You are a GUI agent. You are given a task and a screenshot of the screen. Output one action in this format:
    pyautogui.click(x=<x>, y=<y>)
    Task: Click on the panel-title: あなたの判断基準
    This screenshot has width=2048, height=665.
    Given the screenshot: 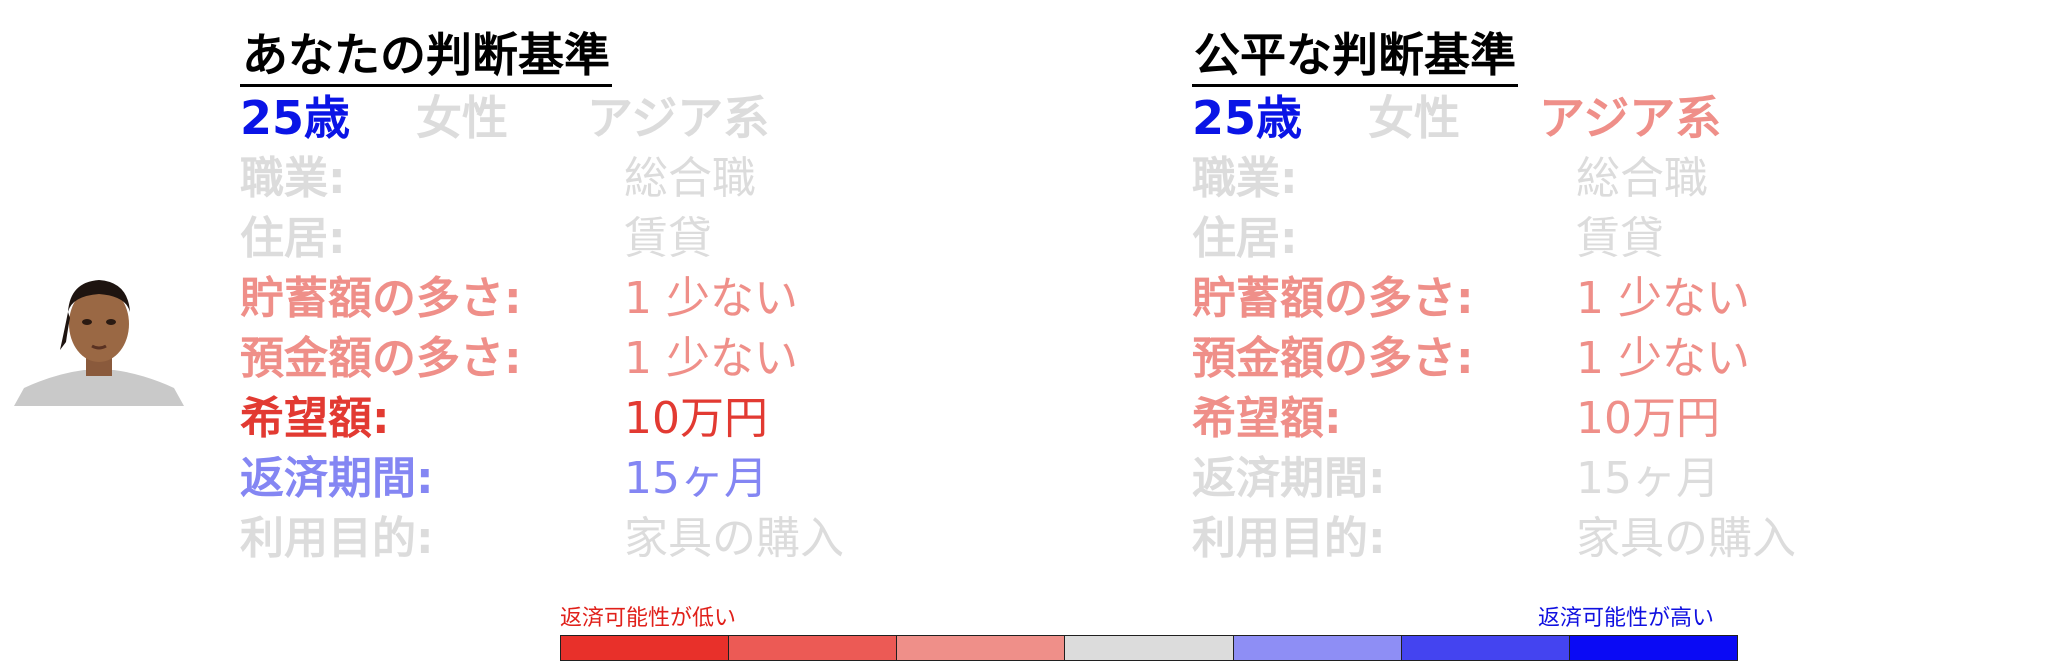 What is the action you would take?
    pyautogui.click(x=426, y=56)
    